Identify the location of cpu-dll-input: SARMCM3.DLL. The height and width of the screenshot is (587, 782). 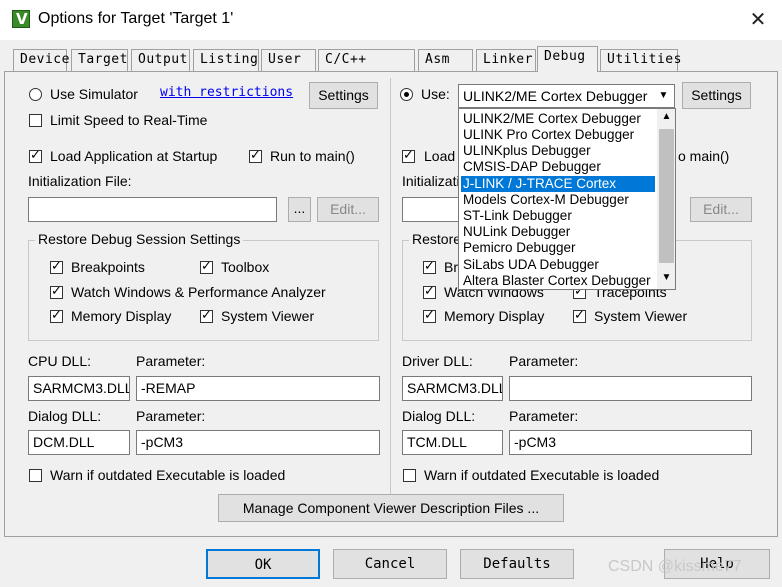
(79, 388).